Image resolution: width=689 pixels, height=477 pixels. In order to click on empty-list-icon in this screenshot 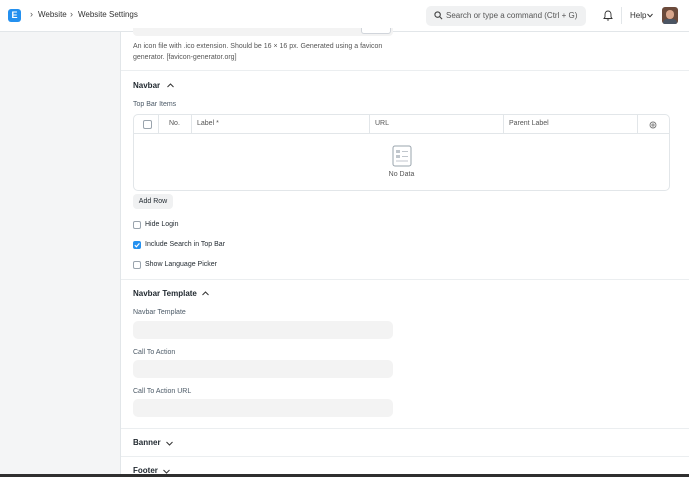, I will do `click(402, 156)`.